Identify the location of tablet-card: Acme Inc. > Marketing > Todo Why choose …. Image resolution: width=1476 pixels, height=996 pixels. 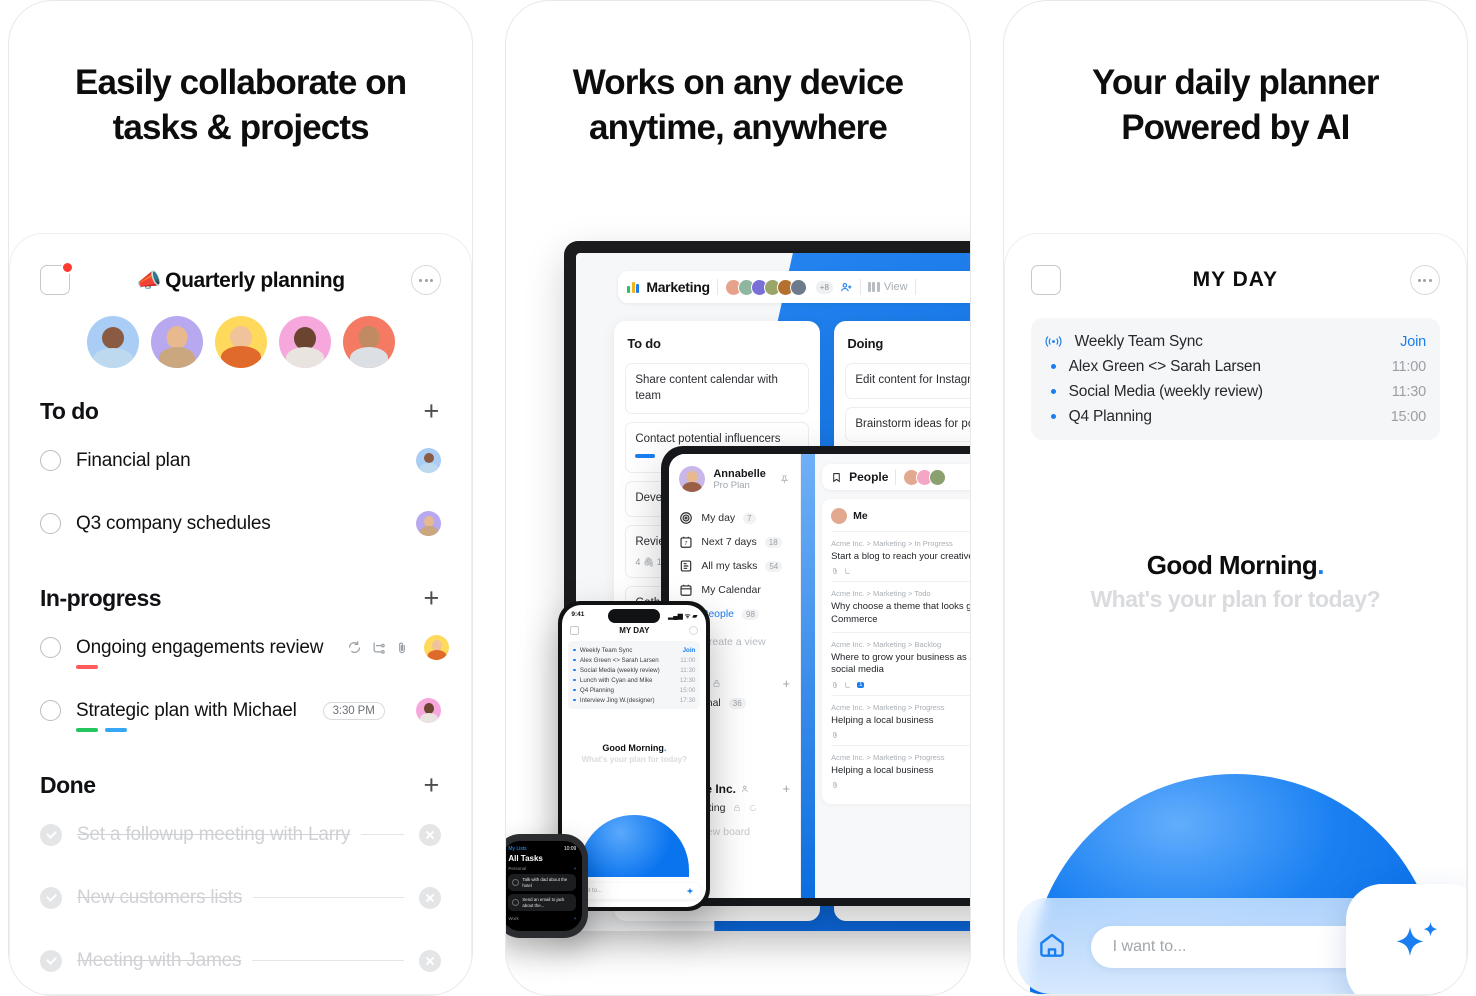
(900, 606).